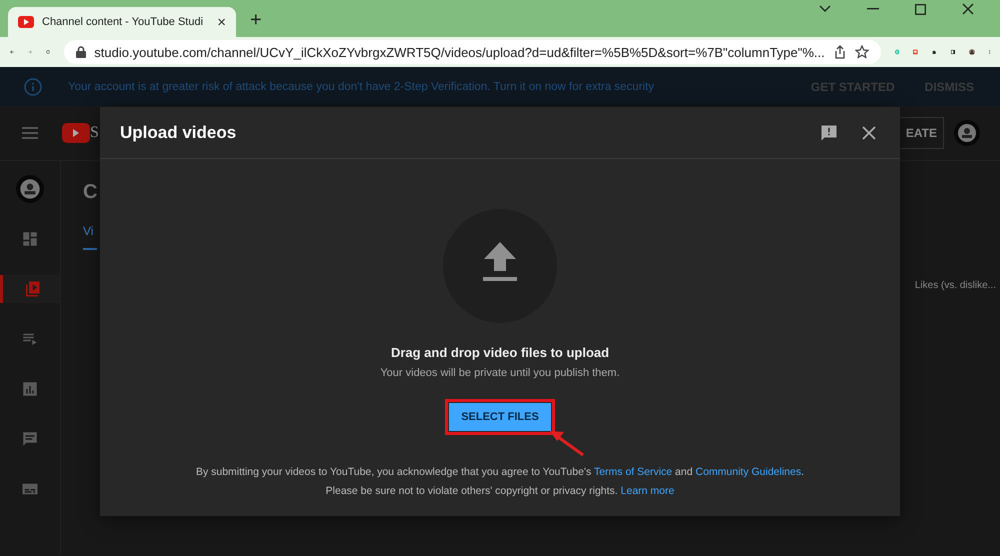 This screenshot has width=1000, height=556. I want to click on terms-notice: By submitting your videos to YouTube, you acknowledge that you agree to YouTube's Terms of Service and Community Guidelines., so click(500, 472).